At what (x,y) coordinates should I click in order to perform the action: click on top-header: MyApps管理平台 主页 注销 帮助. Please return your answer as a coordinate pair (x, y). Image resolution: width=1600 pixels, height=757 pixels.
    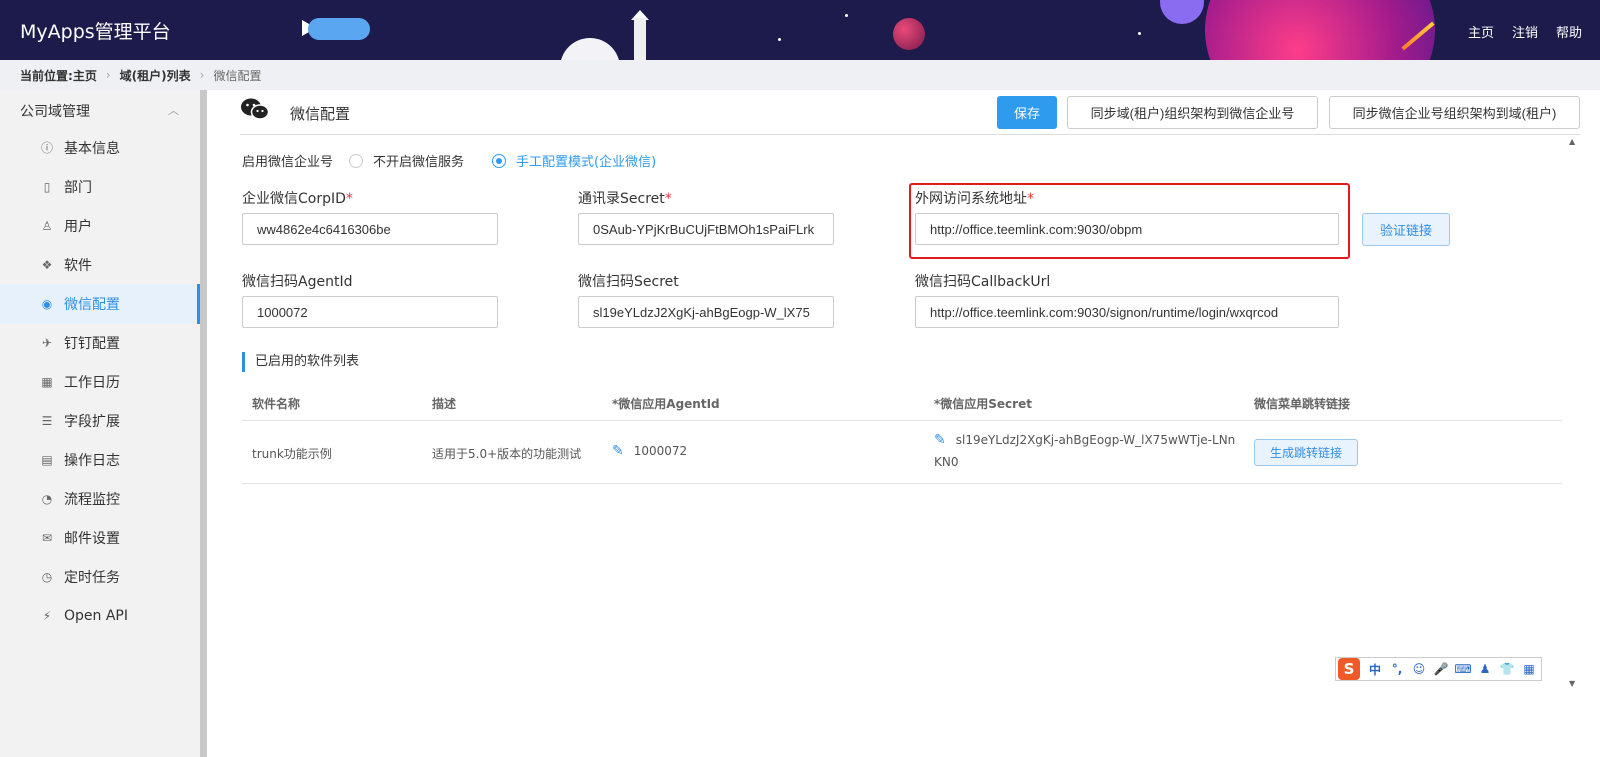
    Looking at the image, I should click on (800, 30).